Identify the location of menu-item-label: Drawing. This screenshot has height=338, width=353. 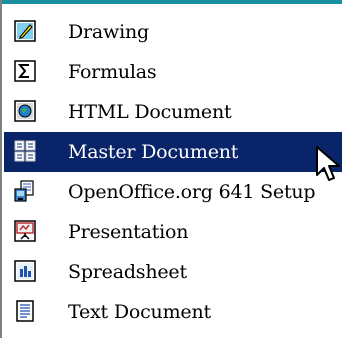
(108, 32).